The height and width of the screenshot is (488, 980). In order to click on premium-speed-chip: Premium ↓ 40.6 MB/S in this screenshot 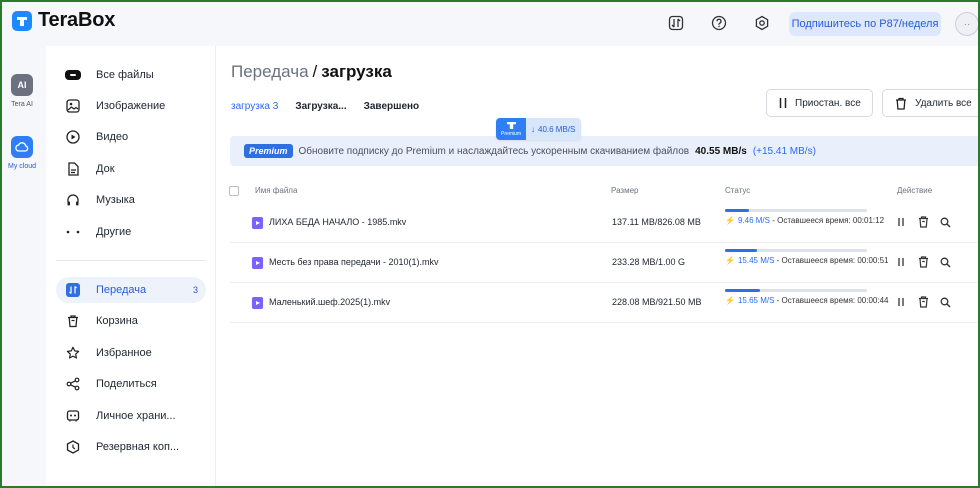, I will do `click(539, 129)`.